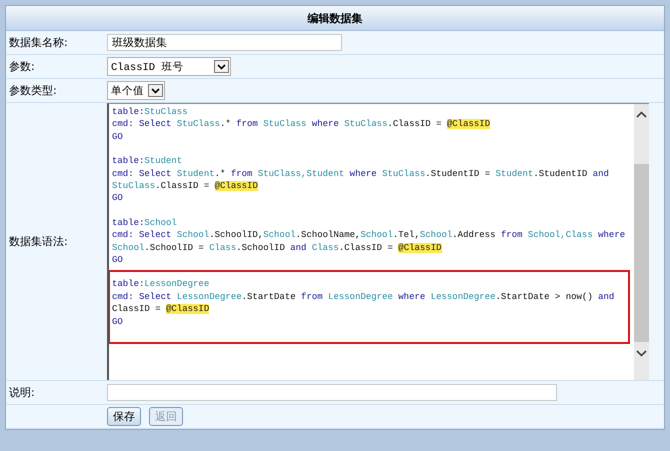  What do you see at coordinates (38, 241) in the screenshot?
I see `field-label: 数据集语法:` at bounding box center [38, 241].